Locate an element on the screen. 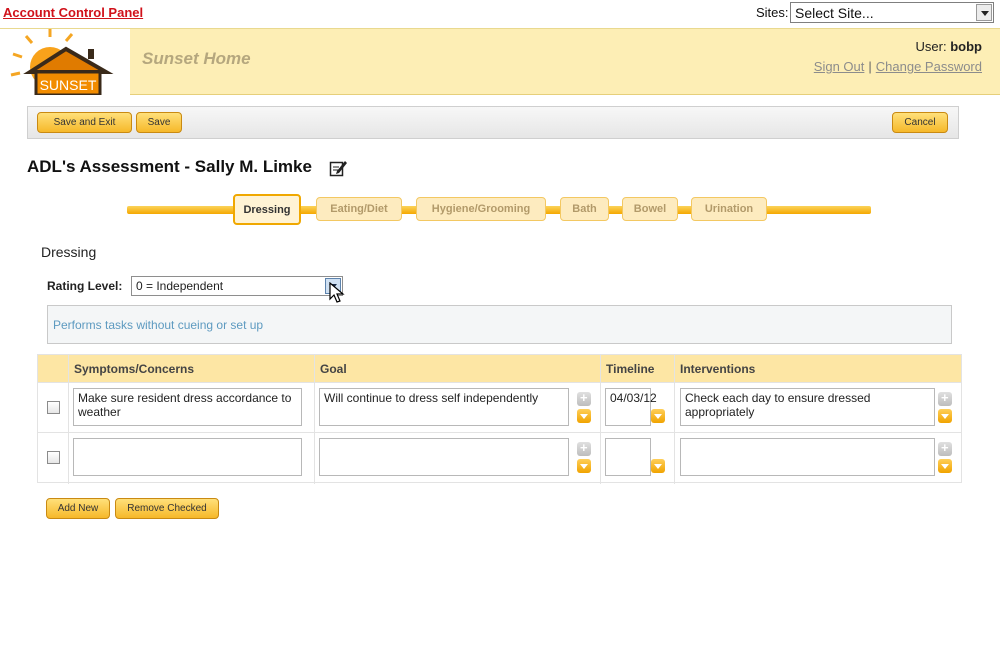 The width and height of the screenshot is (1000, 647). sun-house-icon: SUNSET is located at coordinates (62, 63).